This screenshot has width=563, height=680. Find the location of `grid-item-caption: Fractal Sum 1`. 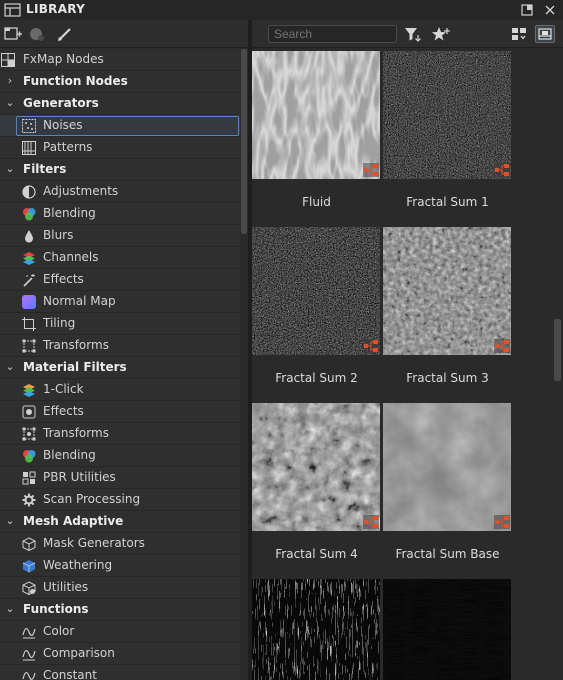

grid-item-caption: Fractal Sum 1 is located at coordinates (447, 202).